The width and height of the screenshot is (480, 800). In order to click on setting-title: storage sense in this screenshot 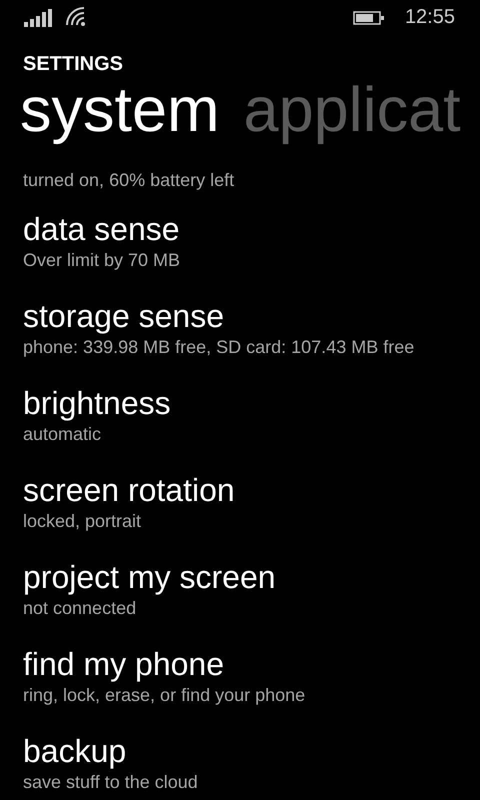, I will do `click(123, 316)`.